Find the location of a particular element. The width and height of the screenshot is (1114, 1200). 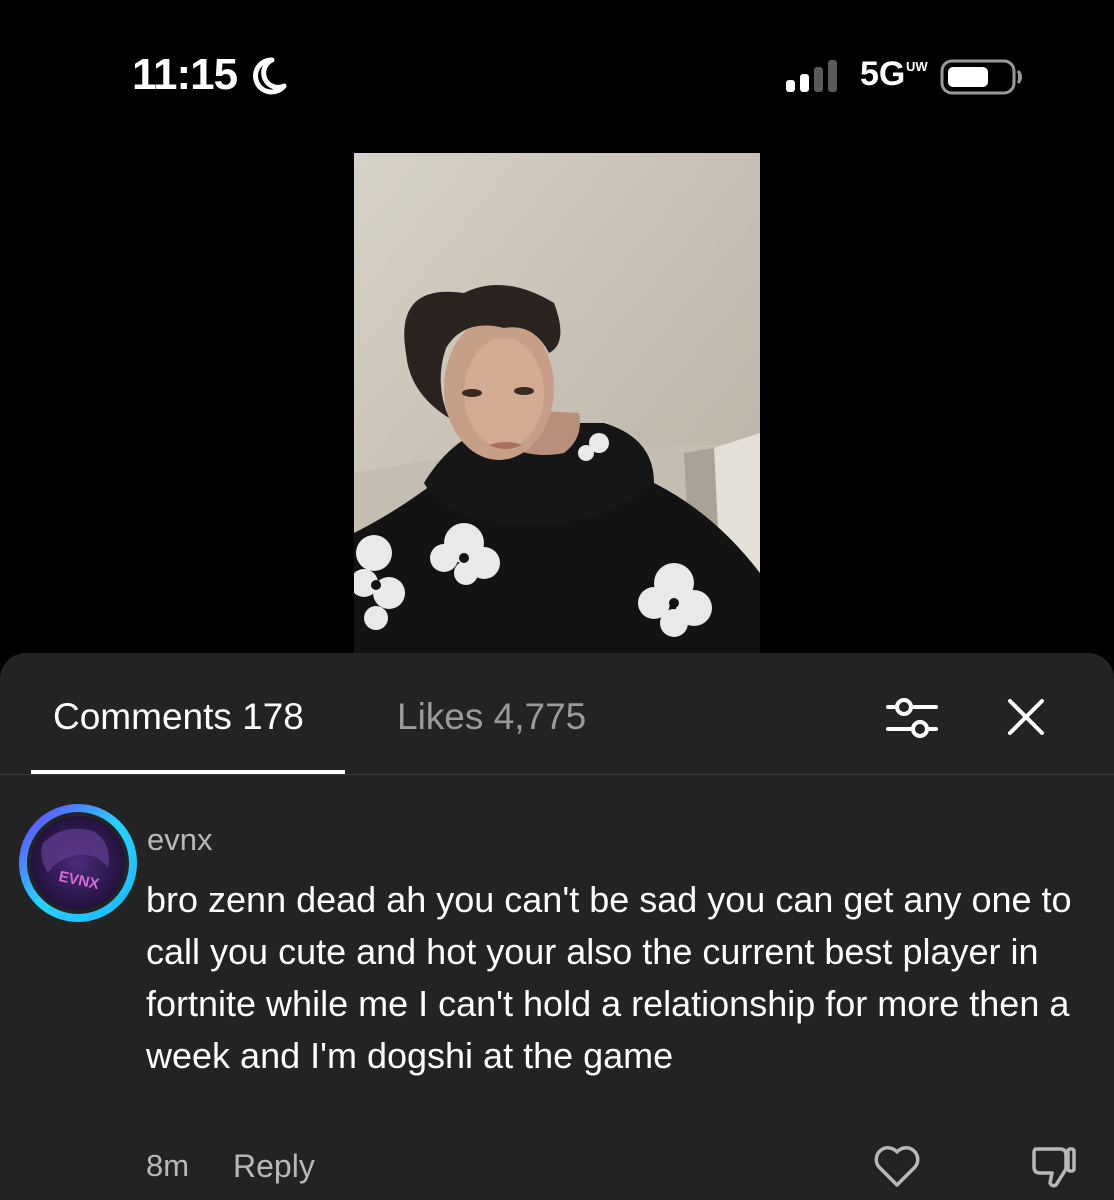

network-sub-label: UW is located at coordinates (917, 66).